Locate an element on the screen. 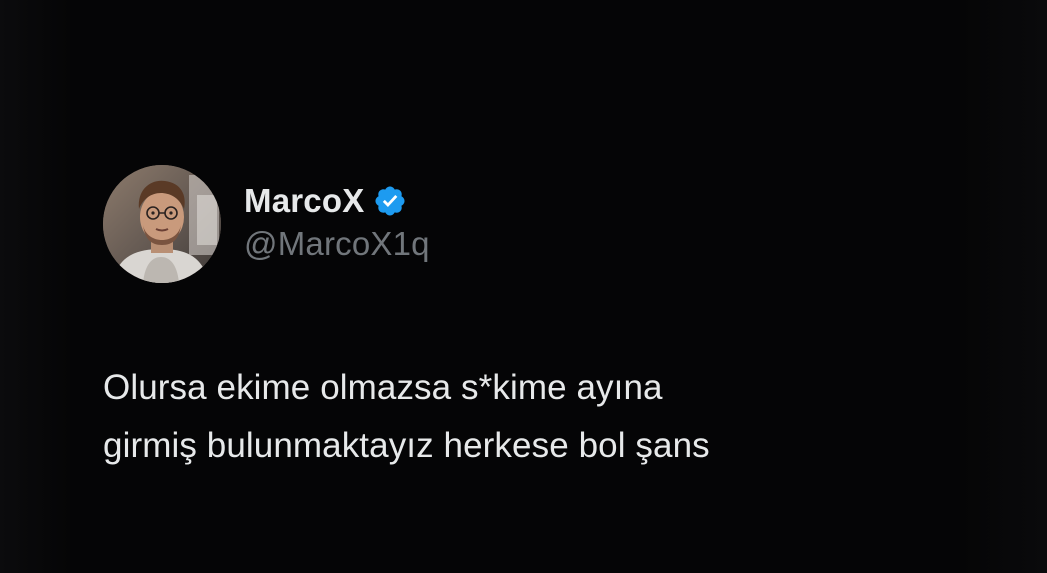 The height and width of the screenshot is (573, 1047). avatar is located at coordinates (162, 224).